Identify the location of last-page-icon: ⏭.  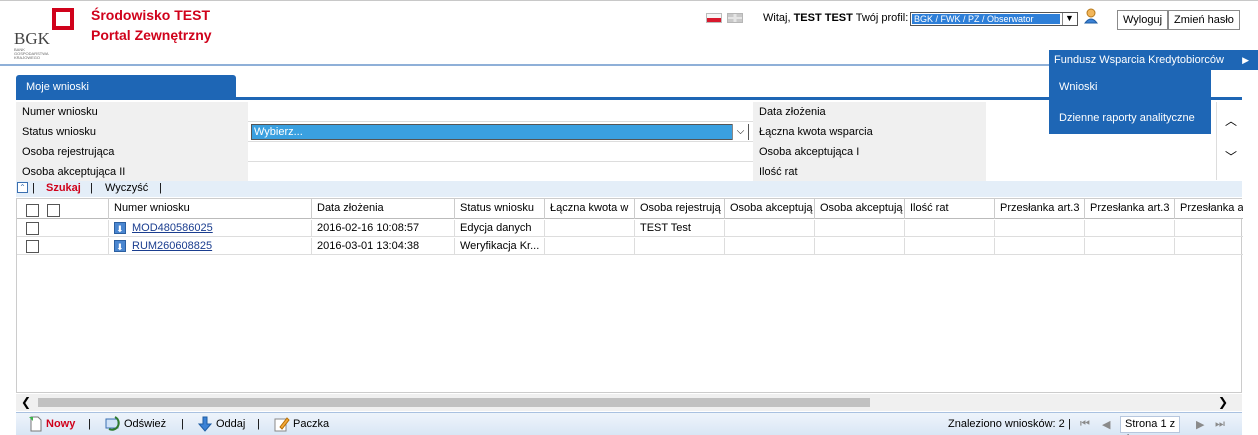
(1220, 424).